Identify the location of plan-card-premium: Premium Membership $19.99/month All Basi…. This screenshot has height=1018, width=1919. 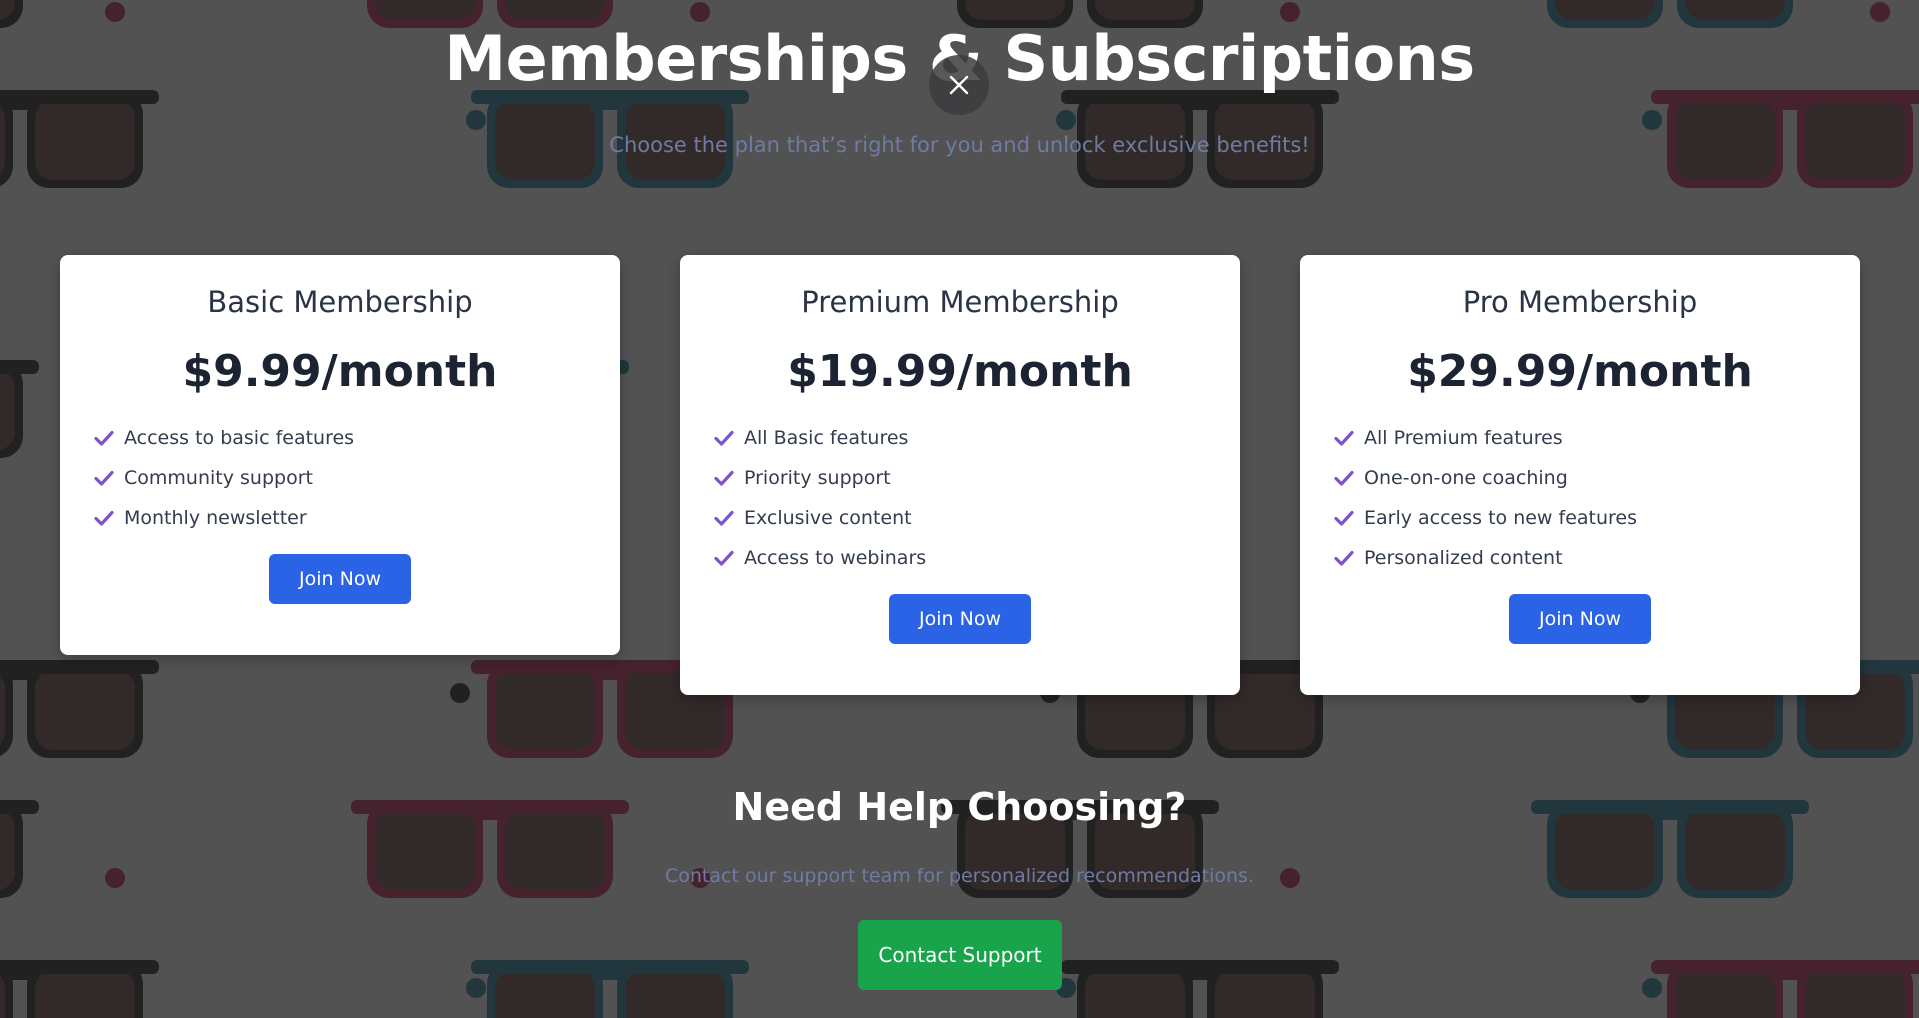
(960, 475).